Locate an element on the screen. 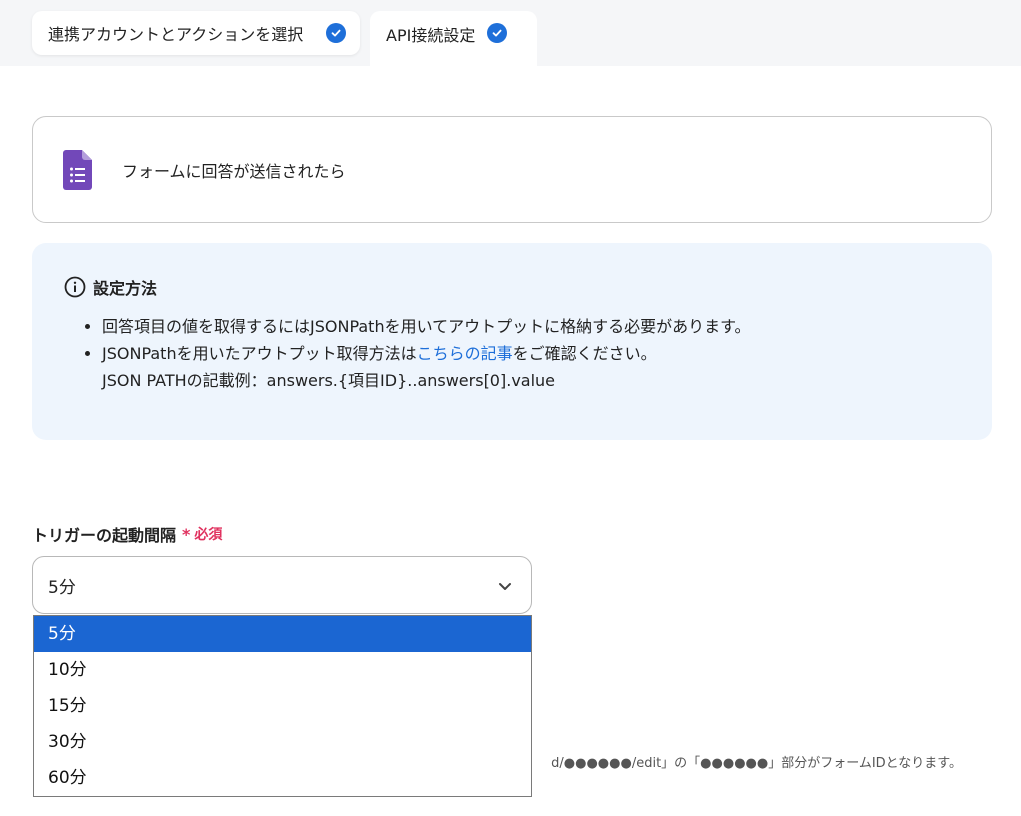 This screenshot has height=816, width=1021. select-value: 5分 is located at coordinates (62, 587).